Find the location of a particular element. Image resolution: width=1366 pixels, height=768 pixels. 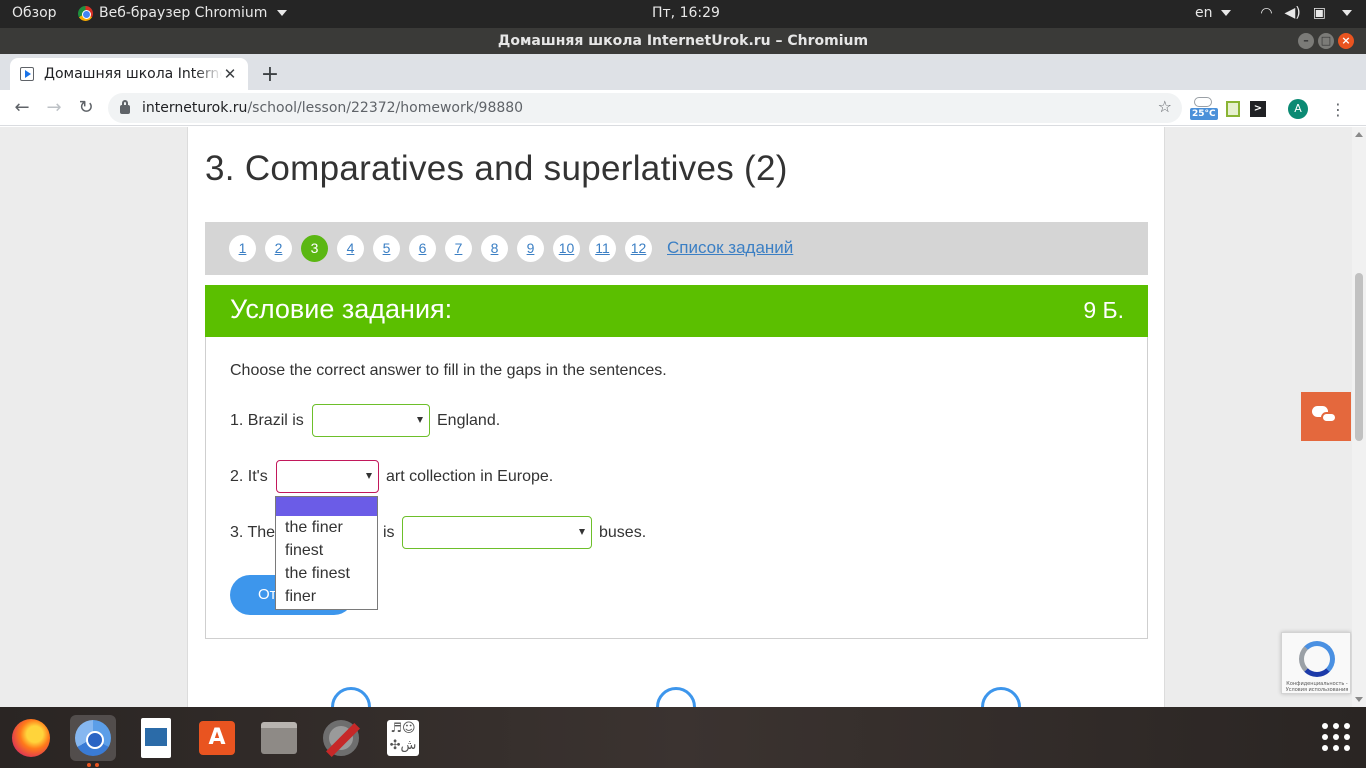

language-indicator: en is located at coordinates (1213, 13).